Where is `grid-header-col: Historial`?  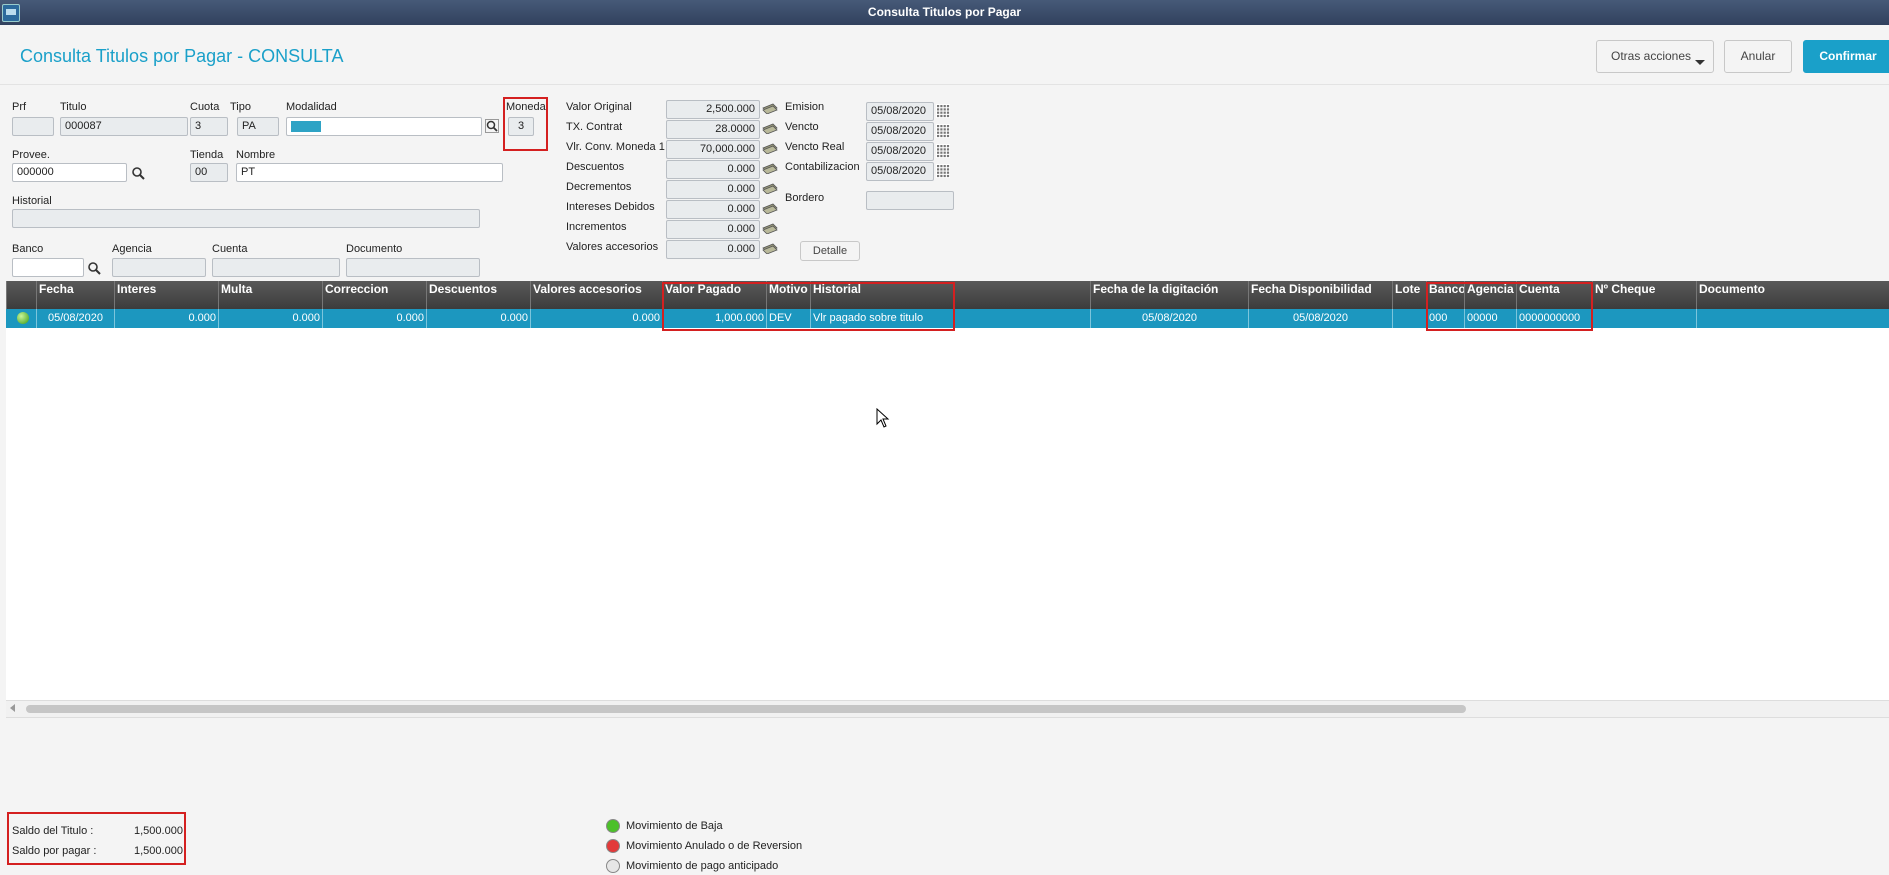 grid-header-col: Historial is located at coordinates (950, 295).